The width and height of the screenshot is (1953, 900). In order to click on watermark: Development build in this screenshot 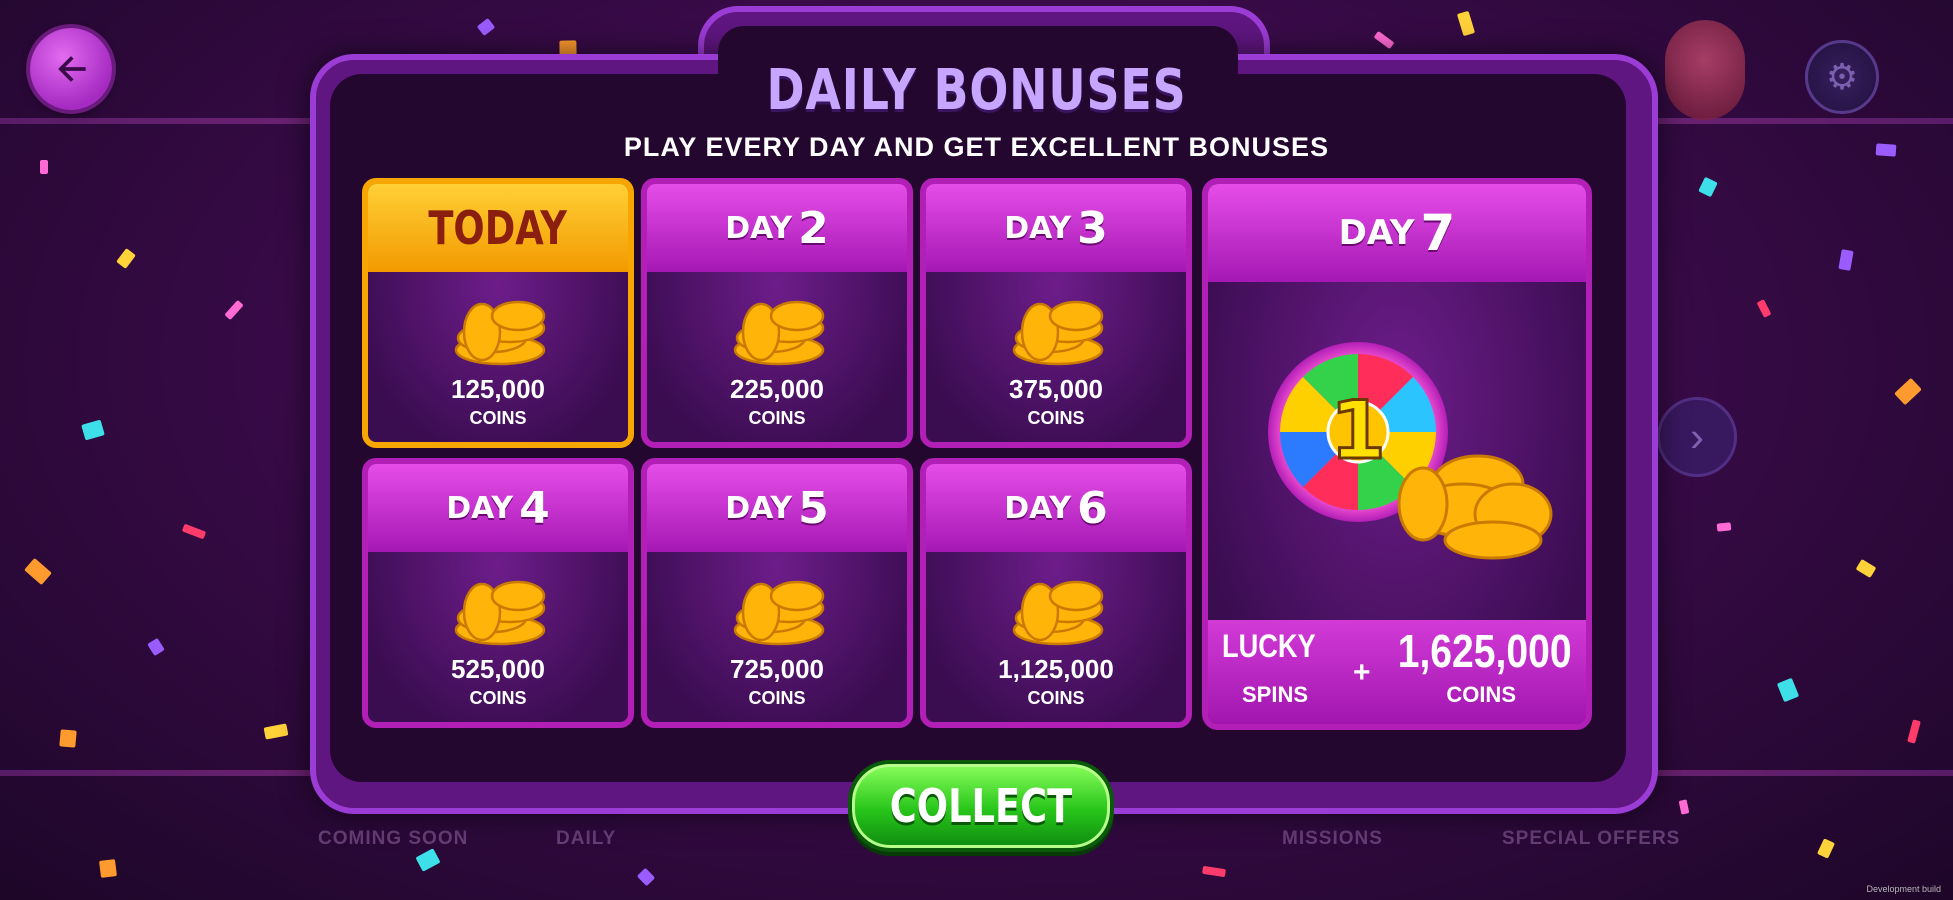, I will do `click(1903, 889)`.